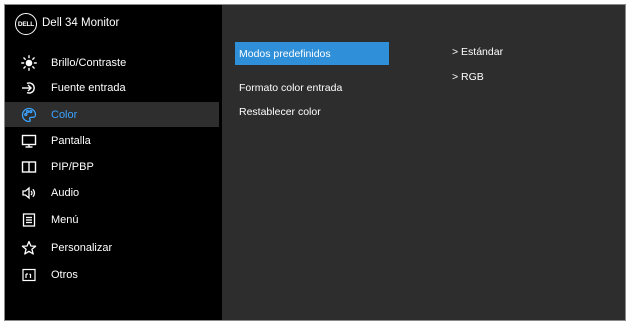  Describe the element at coordinates (29, 115) in the screenshot. I see `color-palette-icon` at that location.